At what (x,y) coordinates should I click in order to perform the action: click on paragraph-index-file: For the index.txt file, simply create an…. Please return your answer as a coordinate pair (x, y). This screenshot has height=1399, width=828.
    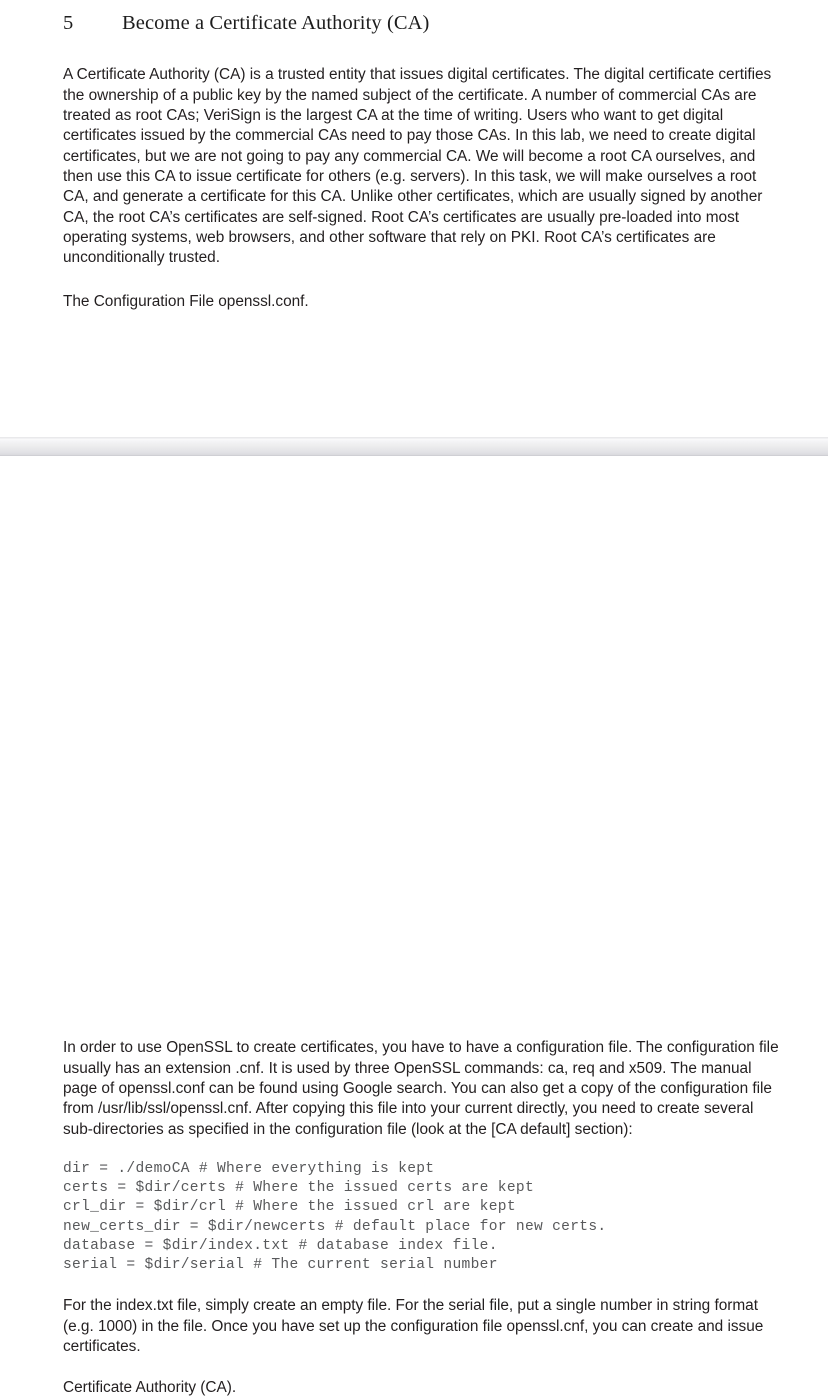
    Looking at the image, I should click on (413, 1326).